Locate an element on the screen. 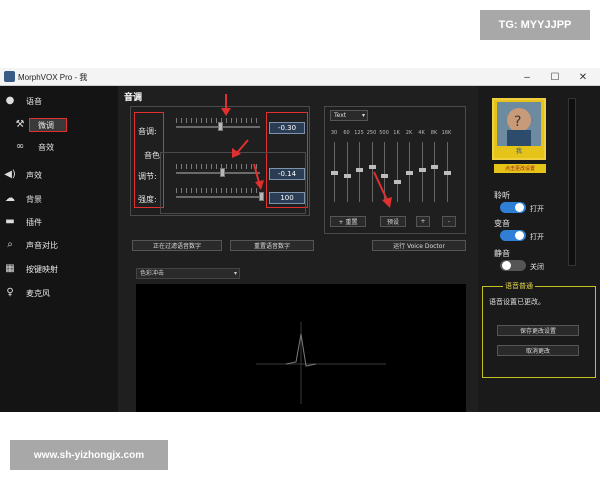 The image size is (600, 480). sidebar-item-tweak: ⚒ 微调 is located at coordinates (59, 125).